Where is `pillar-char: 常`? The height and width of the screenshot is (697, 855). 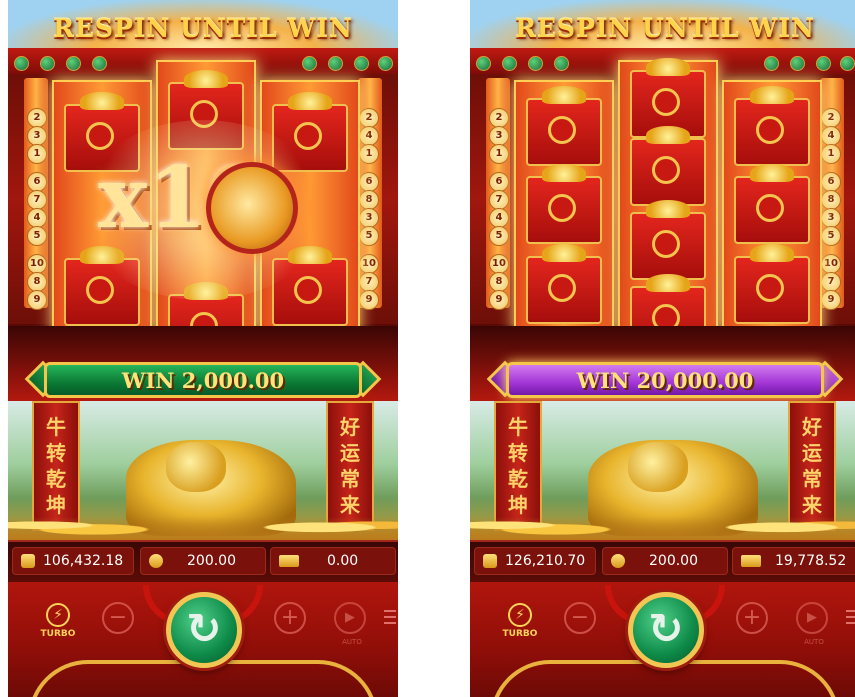 pillar-char: 常 is located at coordinates (350, 479).